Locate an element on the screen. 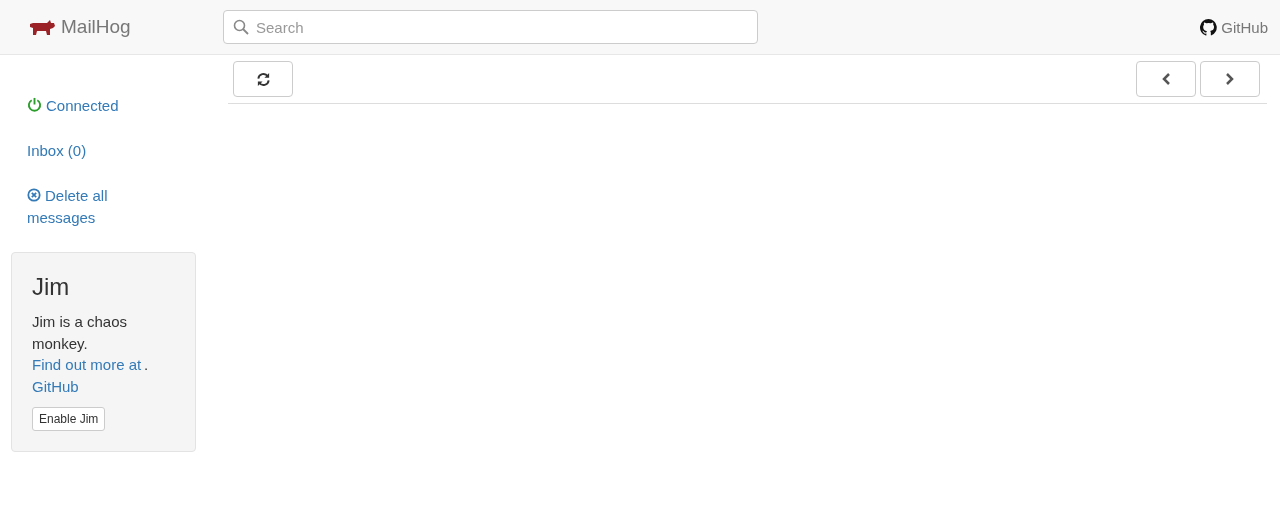 The height and width of the screenshot is (516, 1280). panel-title: Jim is located at coordinates (51, 287).